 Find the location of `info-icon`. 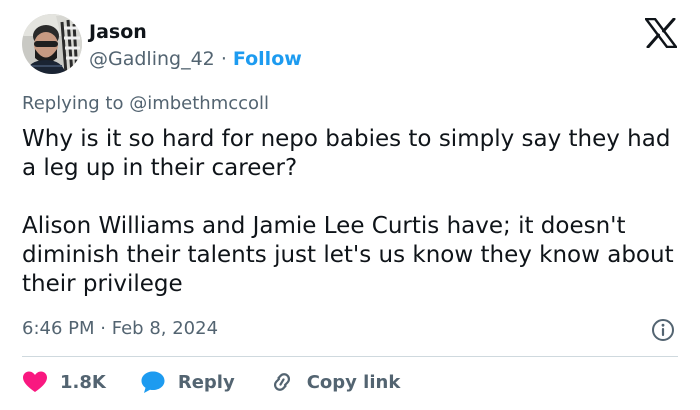

info-icon is located at coordinates (663, 330).